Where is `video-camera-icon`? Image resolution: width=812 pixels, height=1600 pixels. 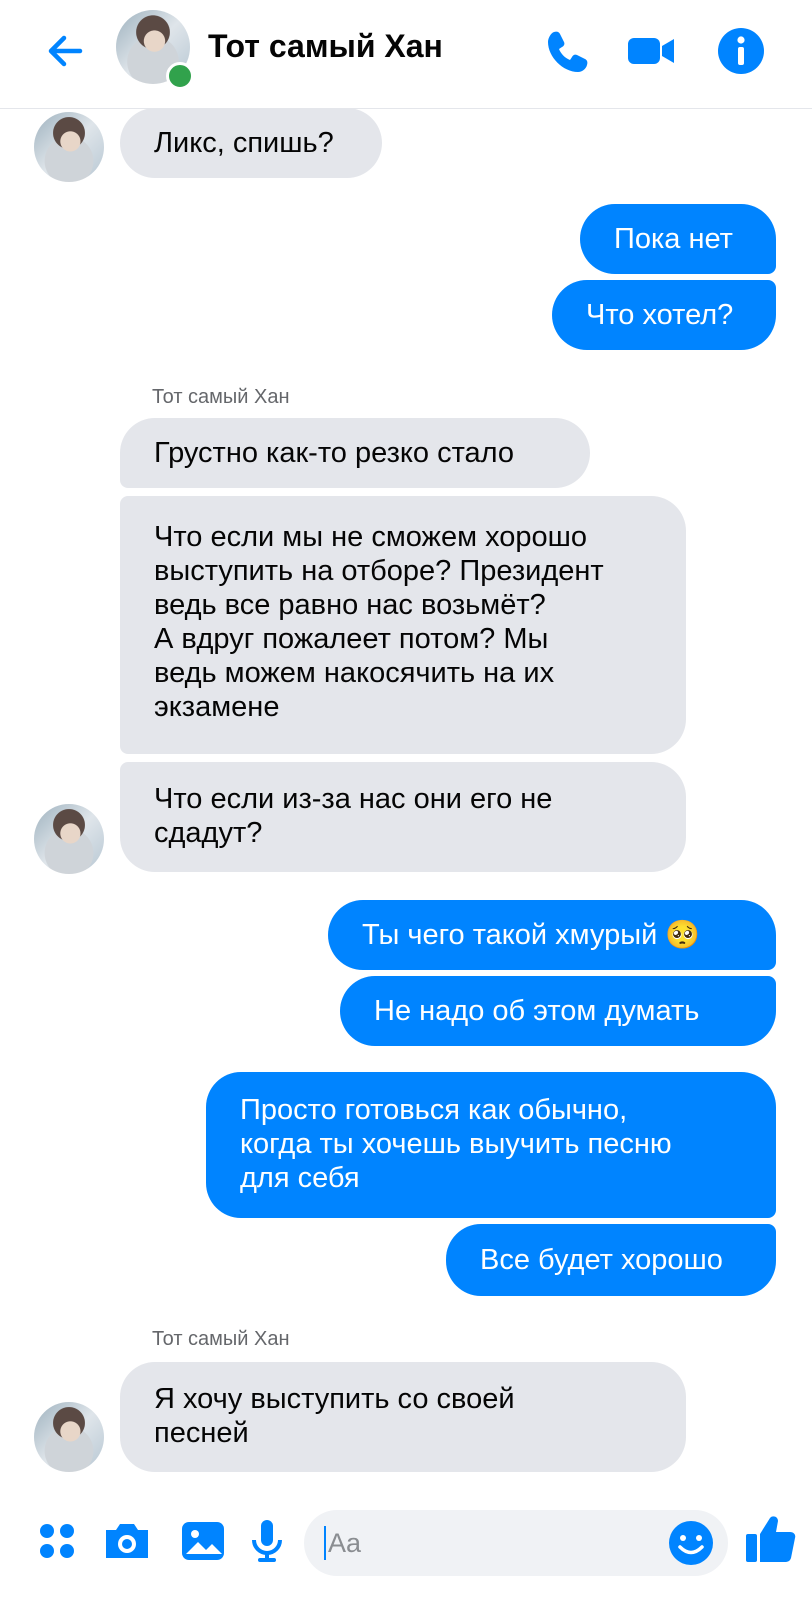
video-camera-icon is located at coordinates (651, 51).